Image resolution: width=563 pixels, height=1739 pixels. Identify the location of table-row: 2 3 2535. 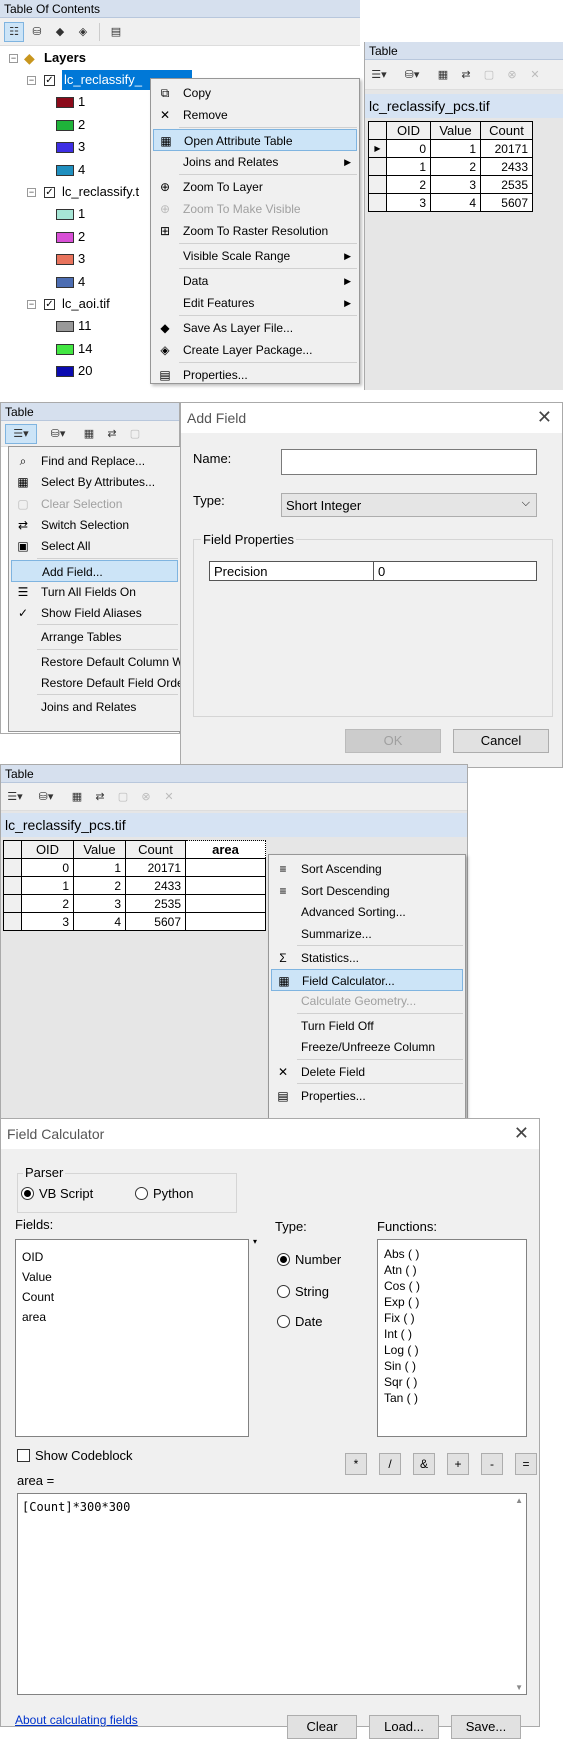
(450, 184).